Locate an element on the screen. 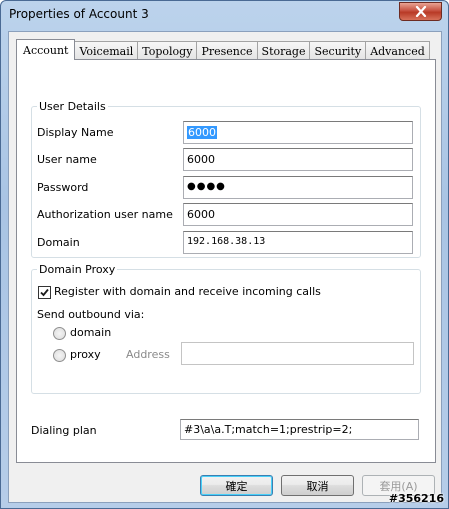  watermark: #356216 is located at coordinates (416, 498).